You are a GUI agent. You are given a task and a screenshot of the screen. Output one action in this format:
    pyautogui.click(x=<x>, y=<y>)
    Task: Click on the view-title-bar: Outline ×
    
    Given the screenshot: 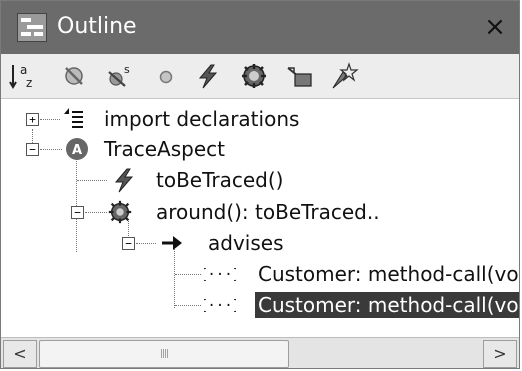 What is the action you would take?
    pyautogui.click(x=260, y=27)
    